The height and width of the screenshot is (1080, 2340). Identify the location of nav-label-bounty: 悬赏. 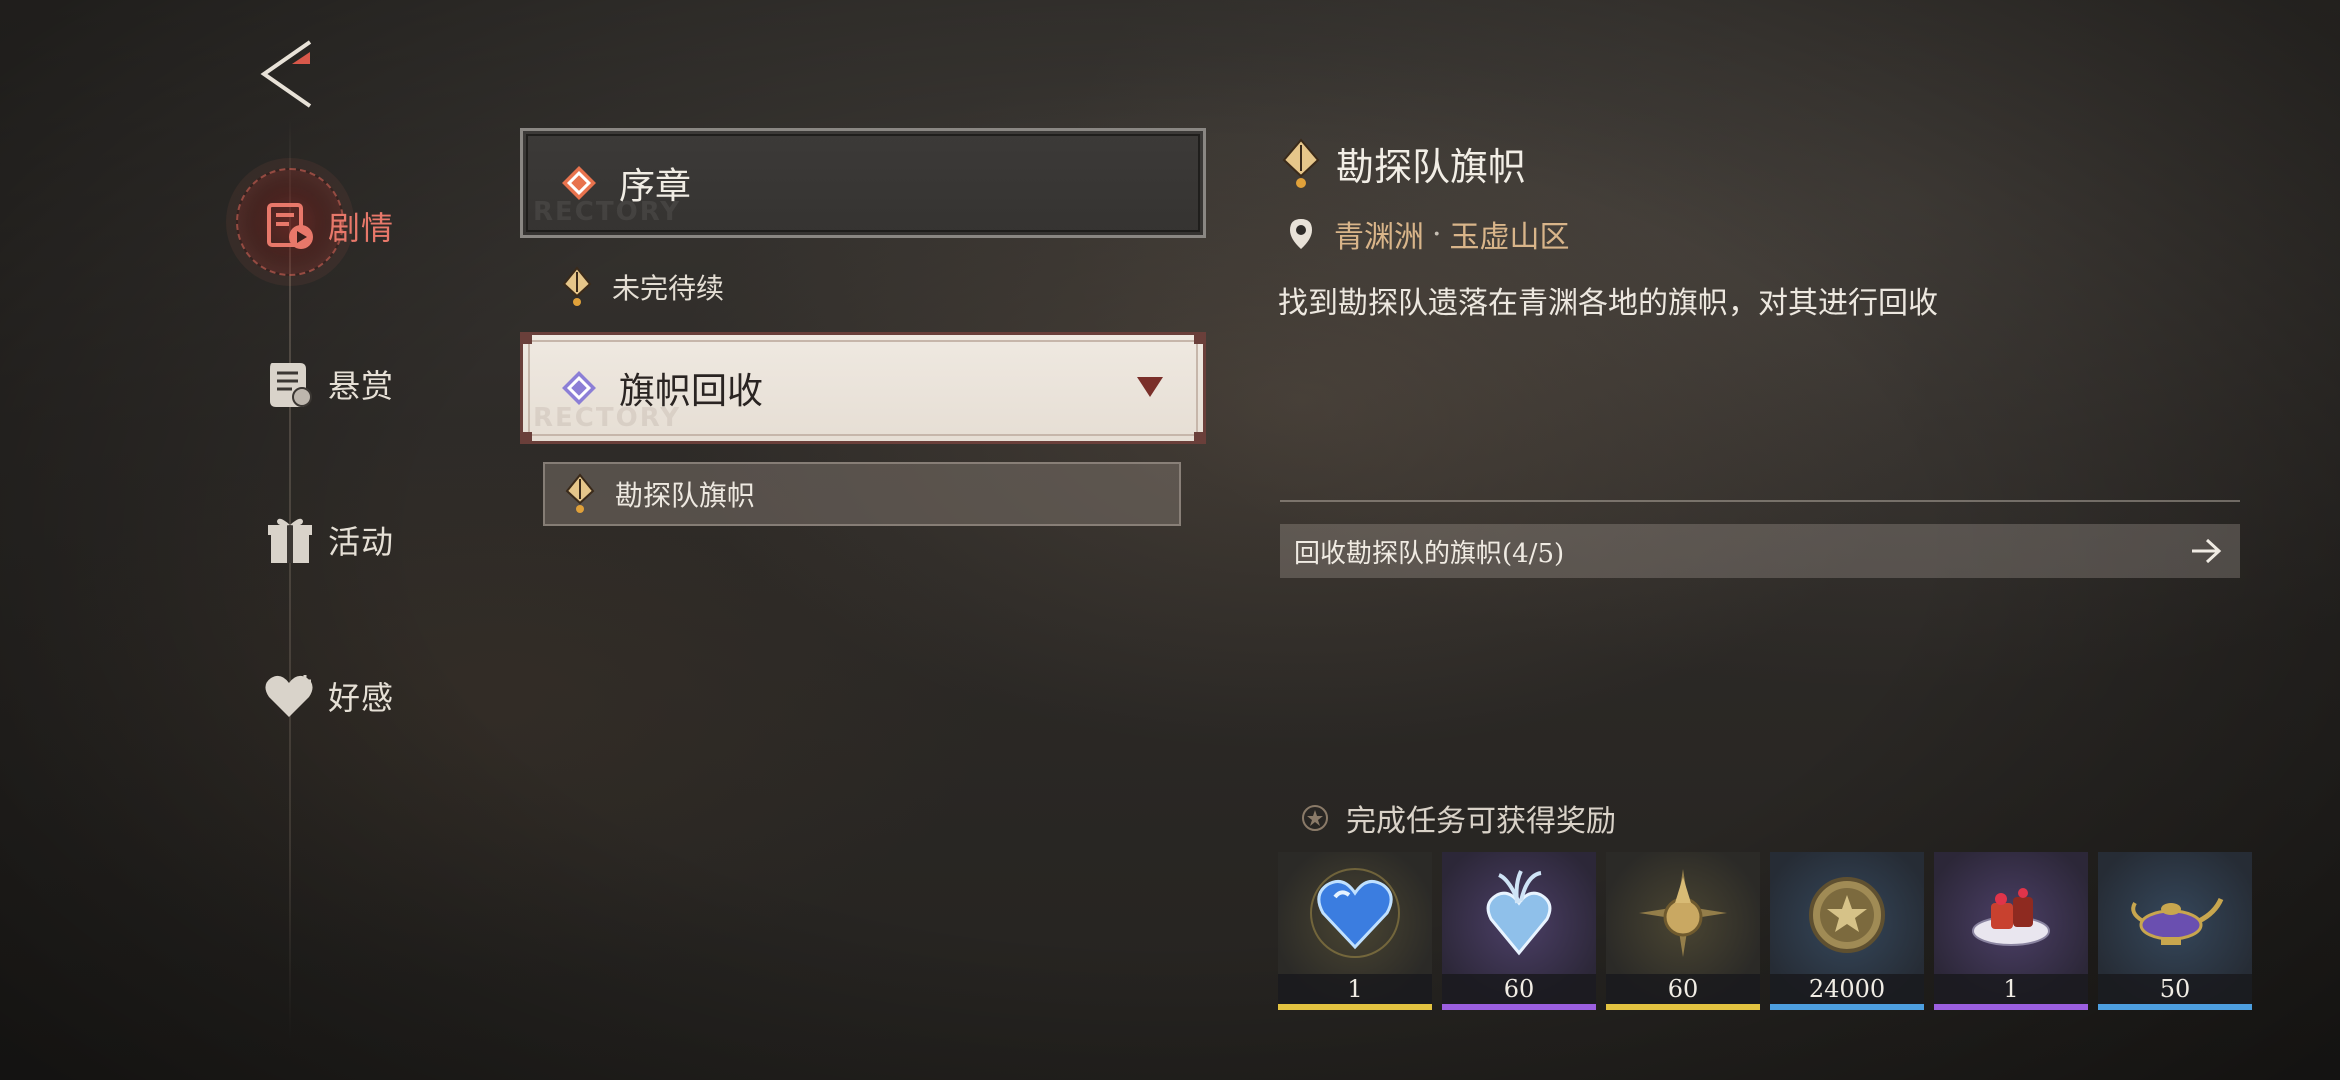
(361, 386).